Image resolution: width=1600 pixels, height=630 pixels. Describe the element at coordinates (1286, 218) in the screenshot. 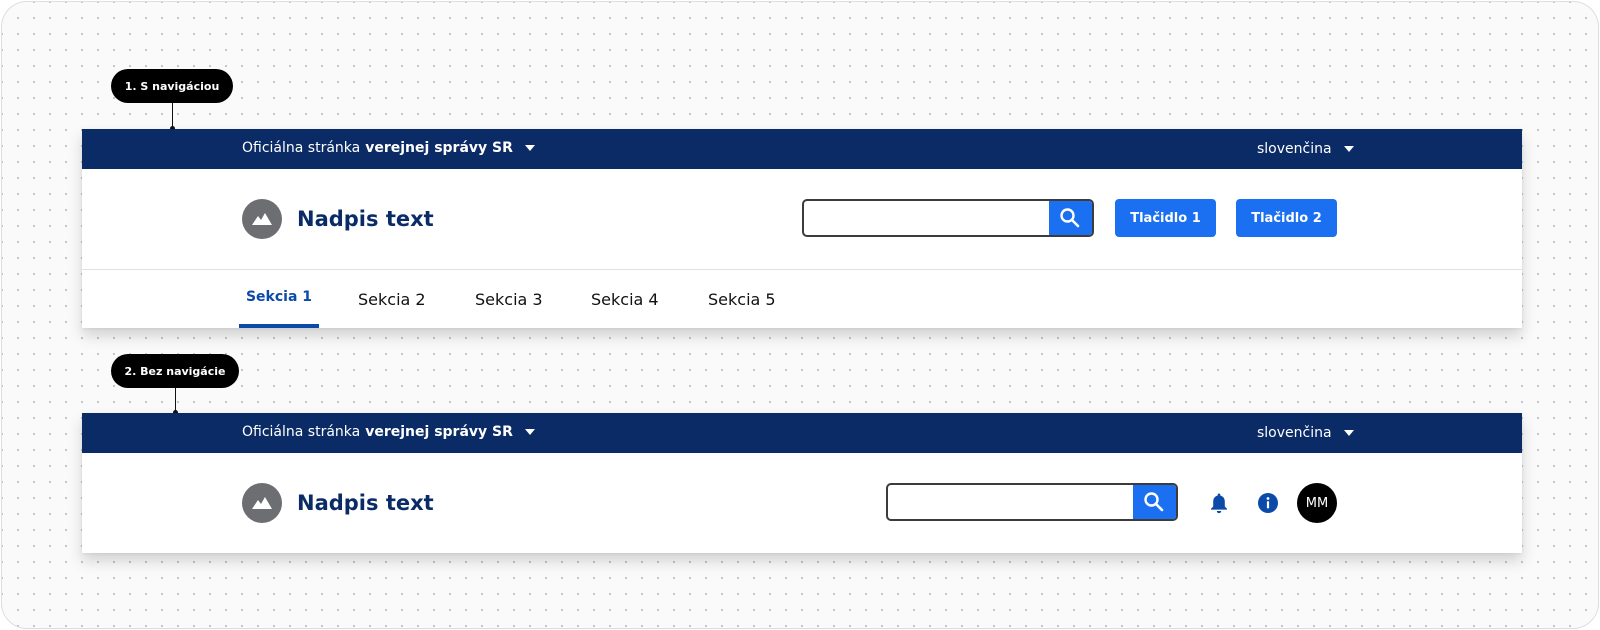

I see `button-2: Tlačidlo 2` at that location.